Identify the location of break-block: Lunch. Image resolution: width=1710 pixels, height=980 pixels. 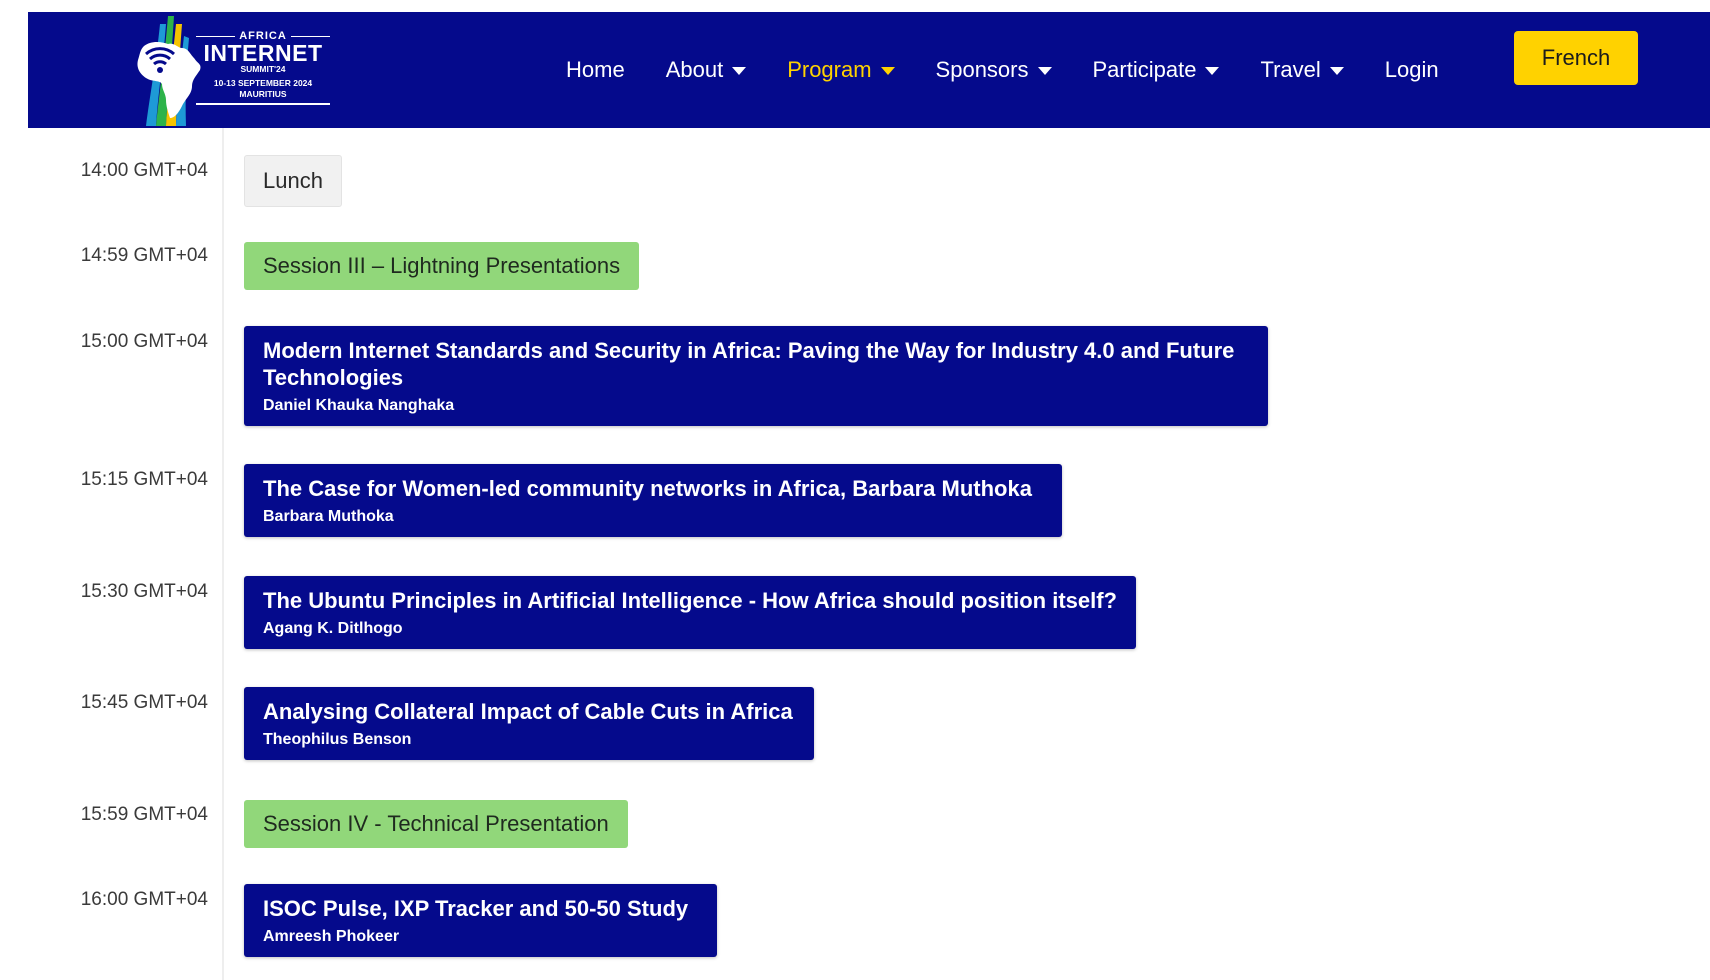
(293, 181).